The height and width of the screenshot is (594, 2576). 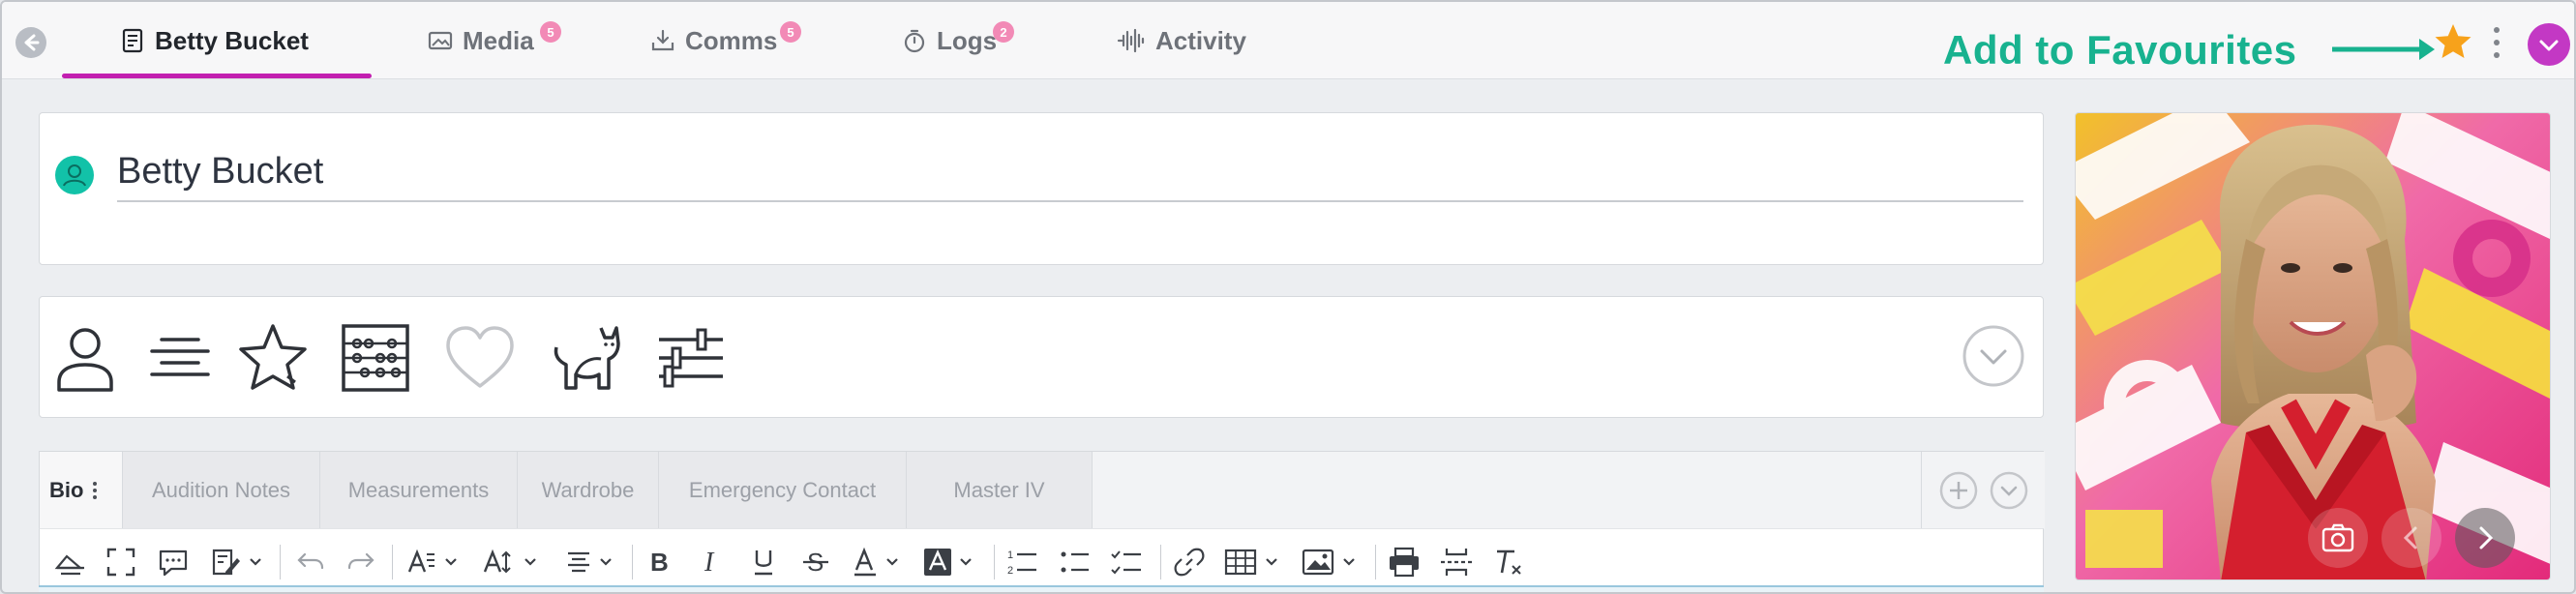 I want to click on tab-comms: Comms, so click(x=713, y=40).